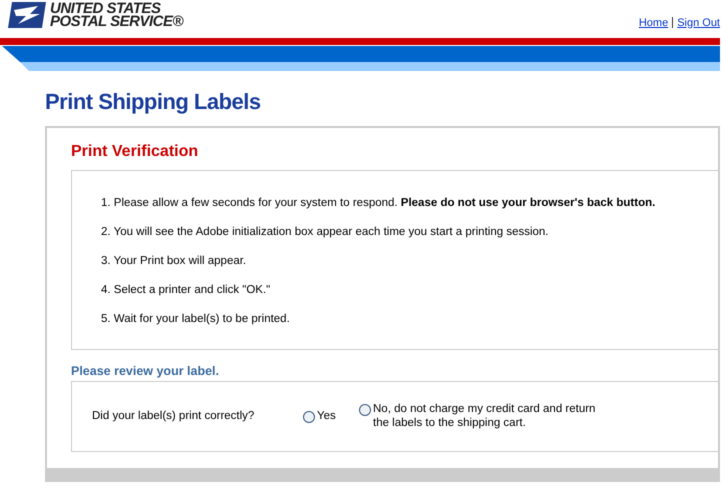 The width and height of the screenshot is (726, 493). I want to click on instruction-step: 5. Wait for your label(s) to be printed., so click(409, 319).